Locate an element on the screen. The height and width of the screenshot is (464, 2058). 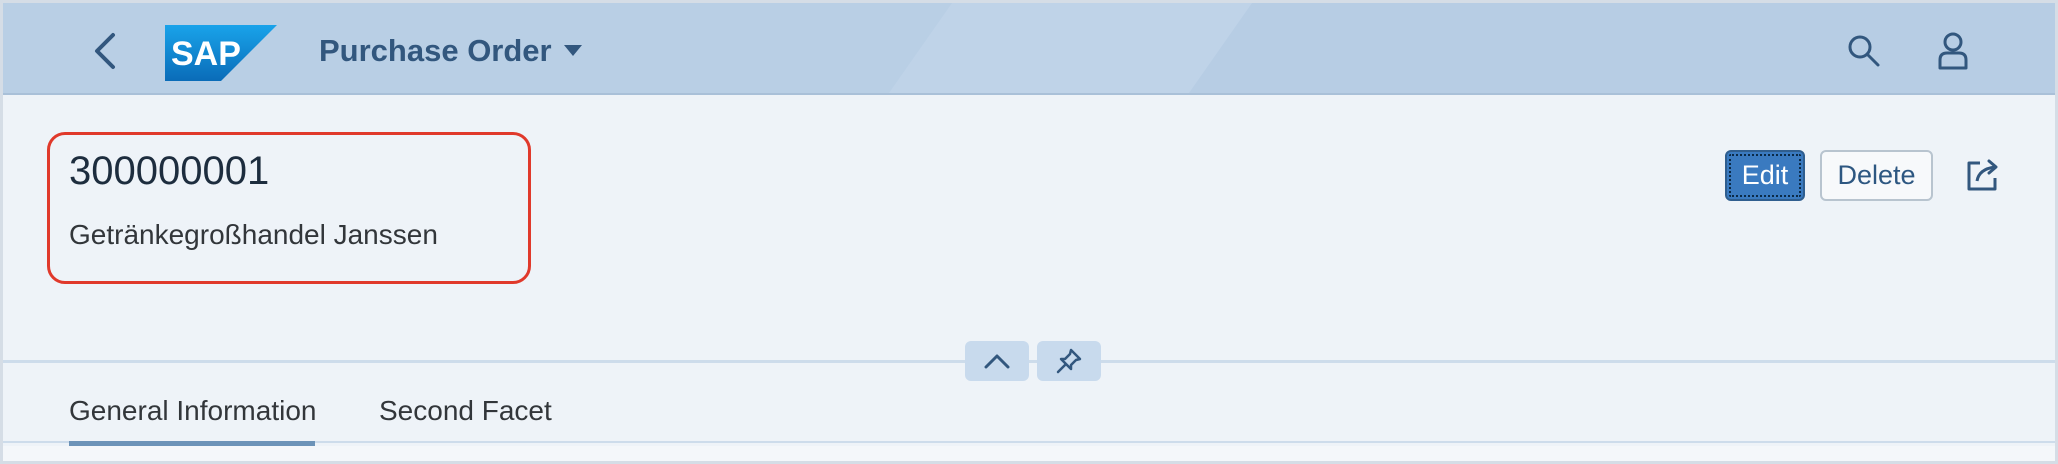
content-area is located at coordinates (1029, 453).